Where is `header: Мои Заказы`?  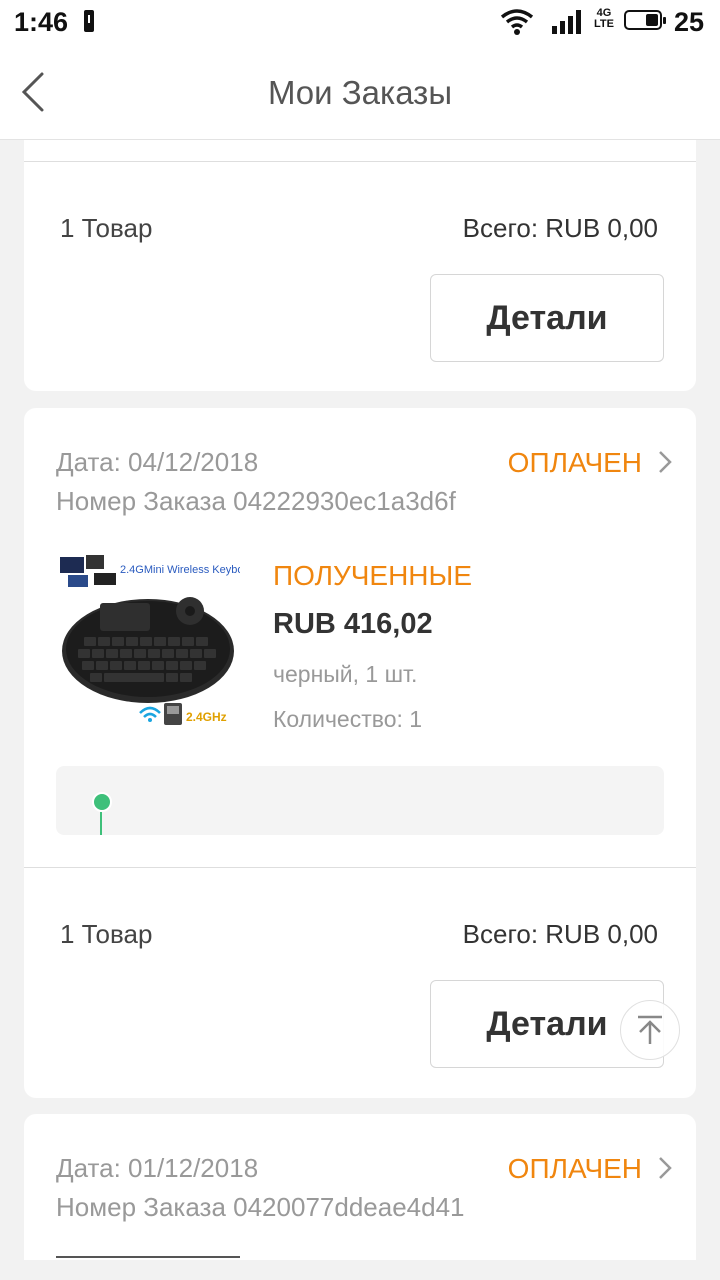
header: Мои Заказы is located at coordinates (360, 93).